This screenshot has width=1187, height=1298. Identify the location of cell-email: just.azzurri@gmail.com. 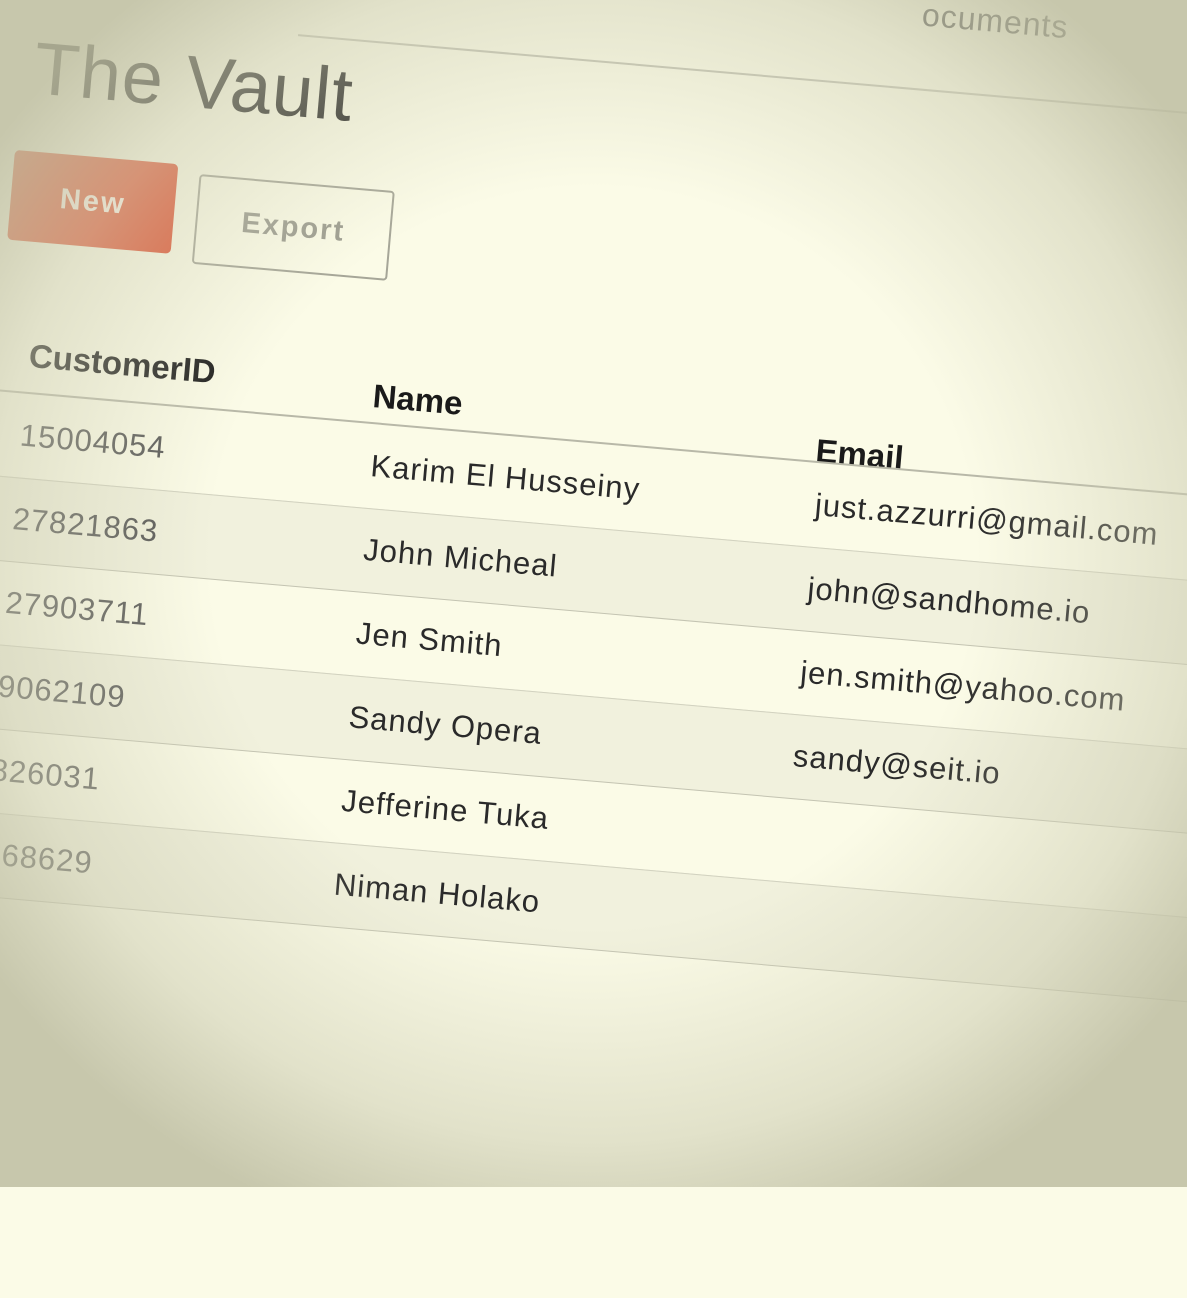
(986, 519).